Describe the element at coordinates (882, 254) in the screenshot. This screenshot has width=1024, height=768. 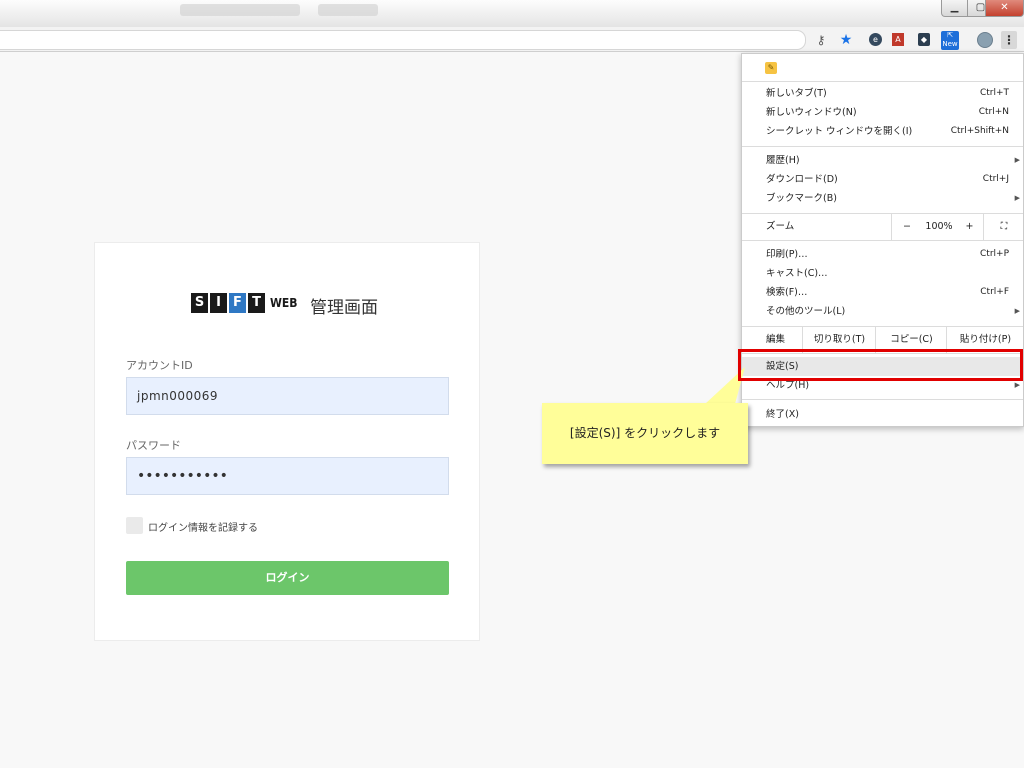
I see `menu-print: 印刷(P)… Ctrl+P` at that location.